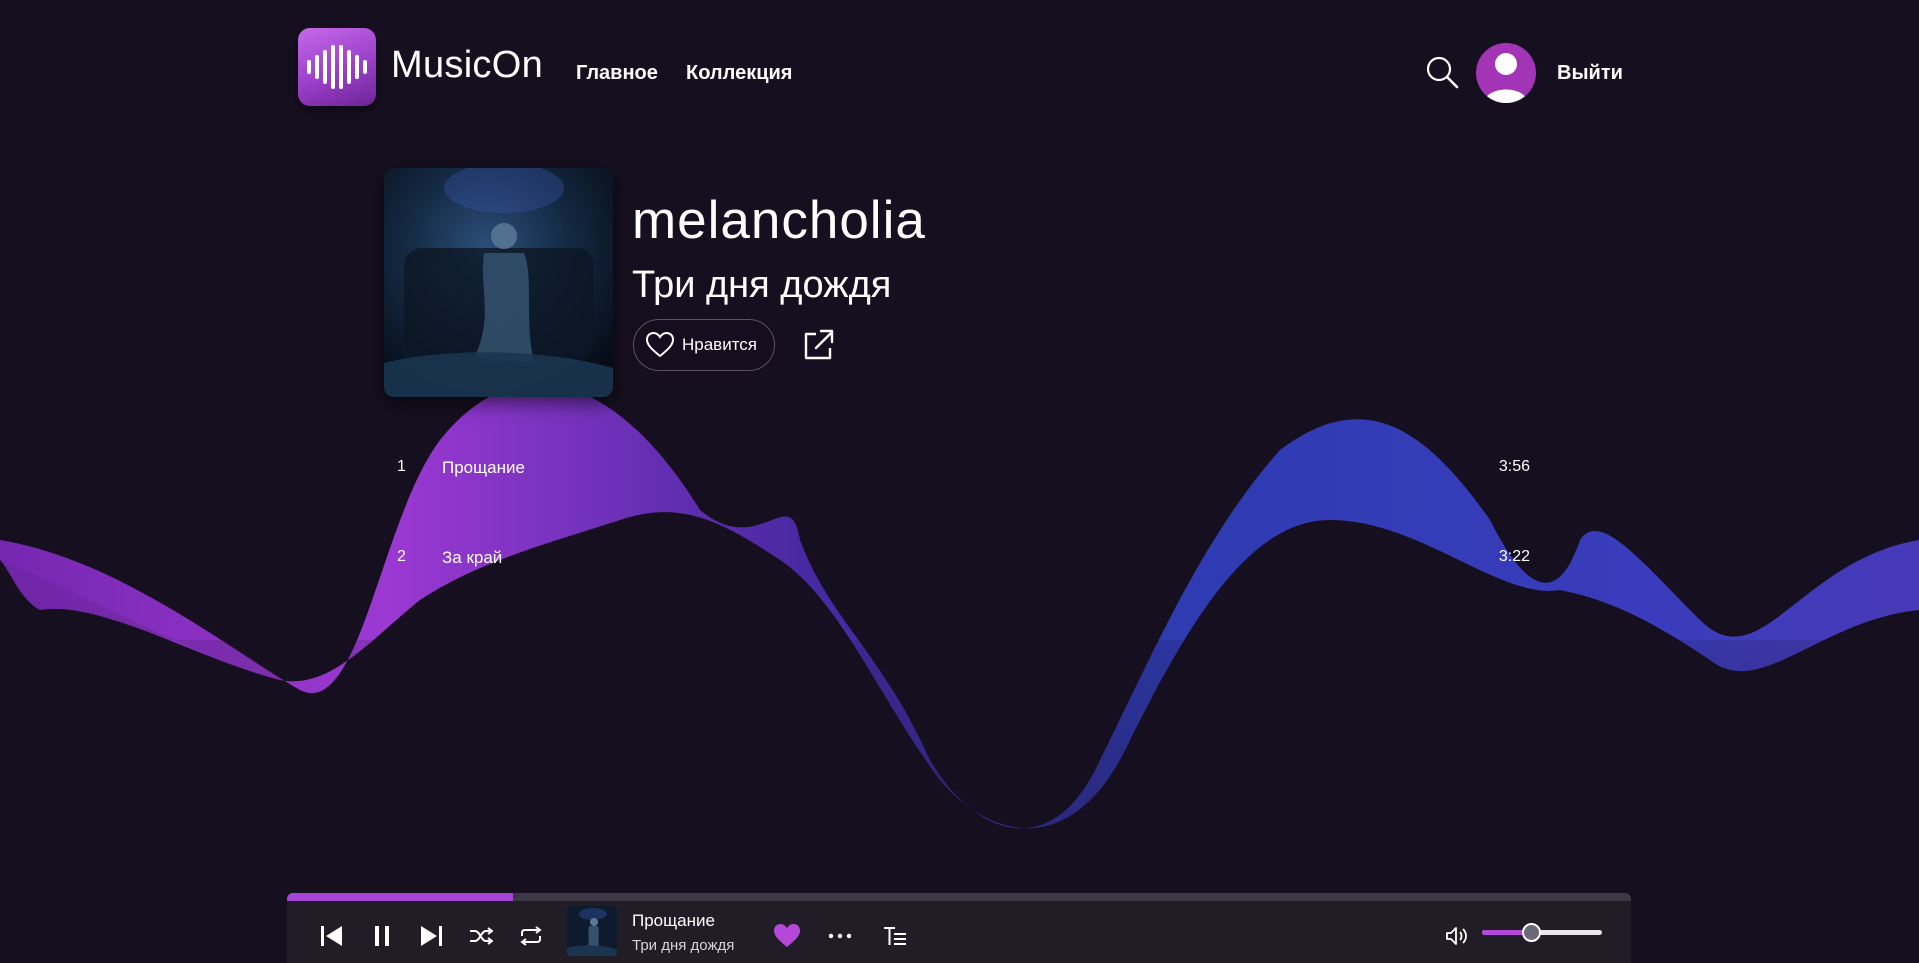 The width and height of the screenshot is (1919, 963). I want to click on repeat-icon, so click(531, 936).